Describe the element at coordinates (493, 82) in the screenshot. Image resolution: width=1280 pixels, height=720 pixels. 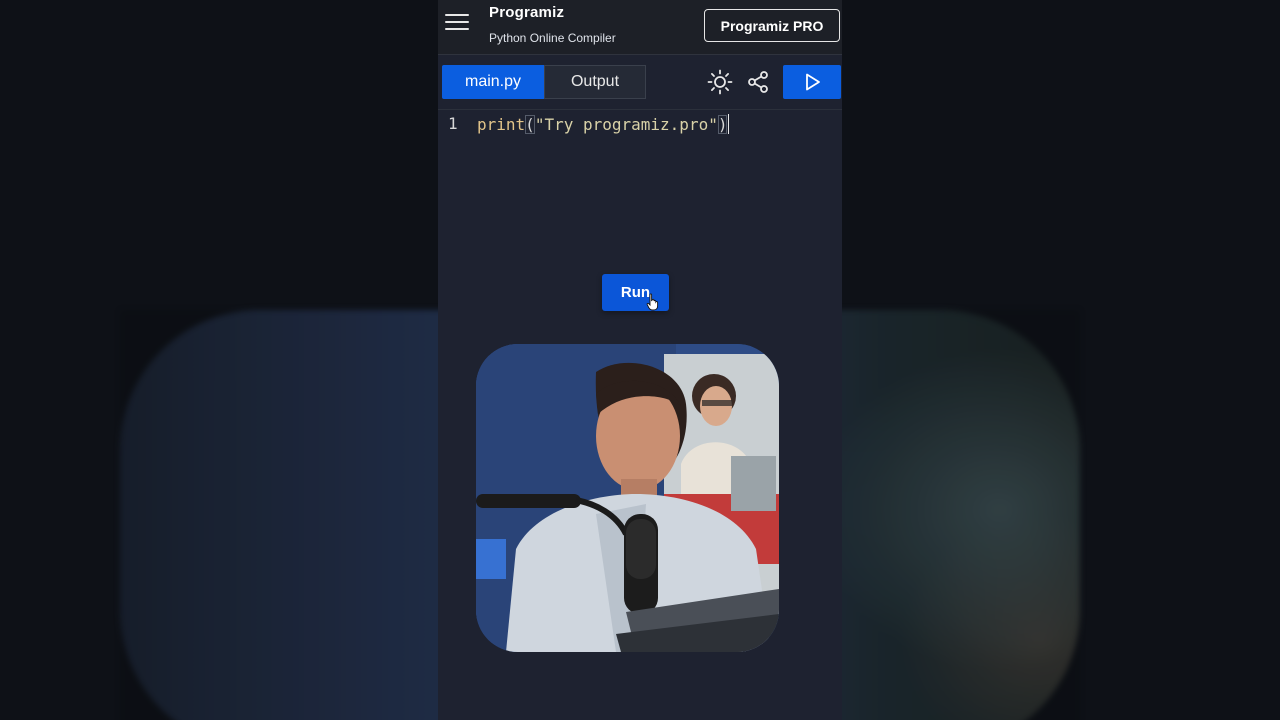
I see `tab-main-py: main.py` at that location.